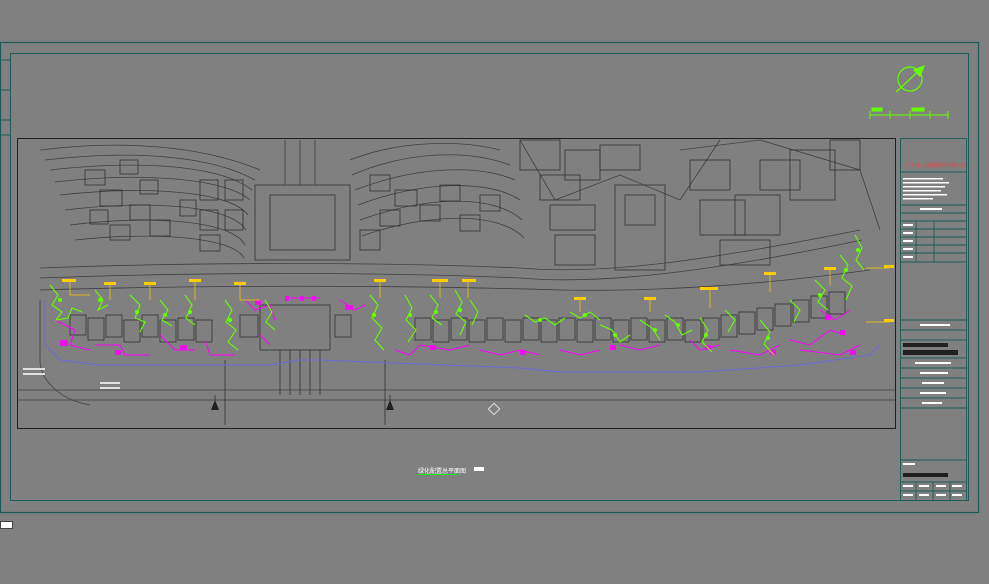  What do you see at coordinates (262, 392) in the screenshot?
I see `road-labels` at bounding box center [262, 392].